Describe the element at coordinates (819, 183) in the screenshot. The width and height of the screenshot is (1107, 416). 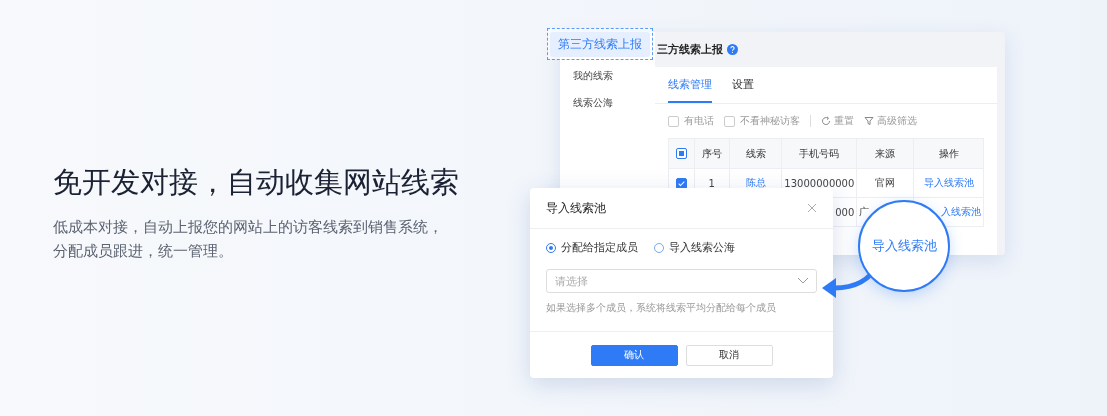
I see `table-cell: 13000000000` at that location.